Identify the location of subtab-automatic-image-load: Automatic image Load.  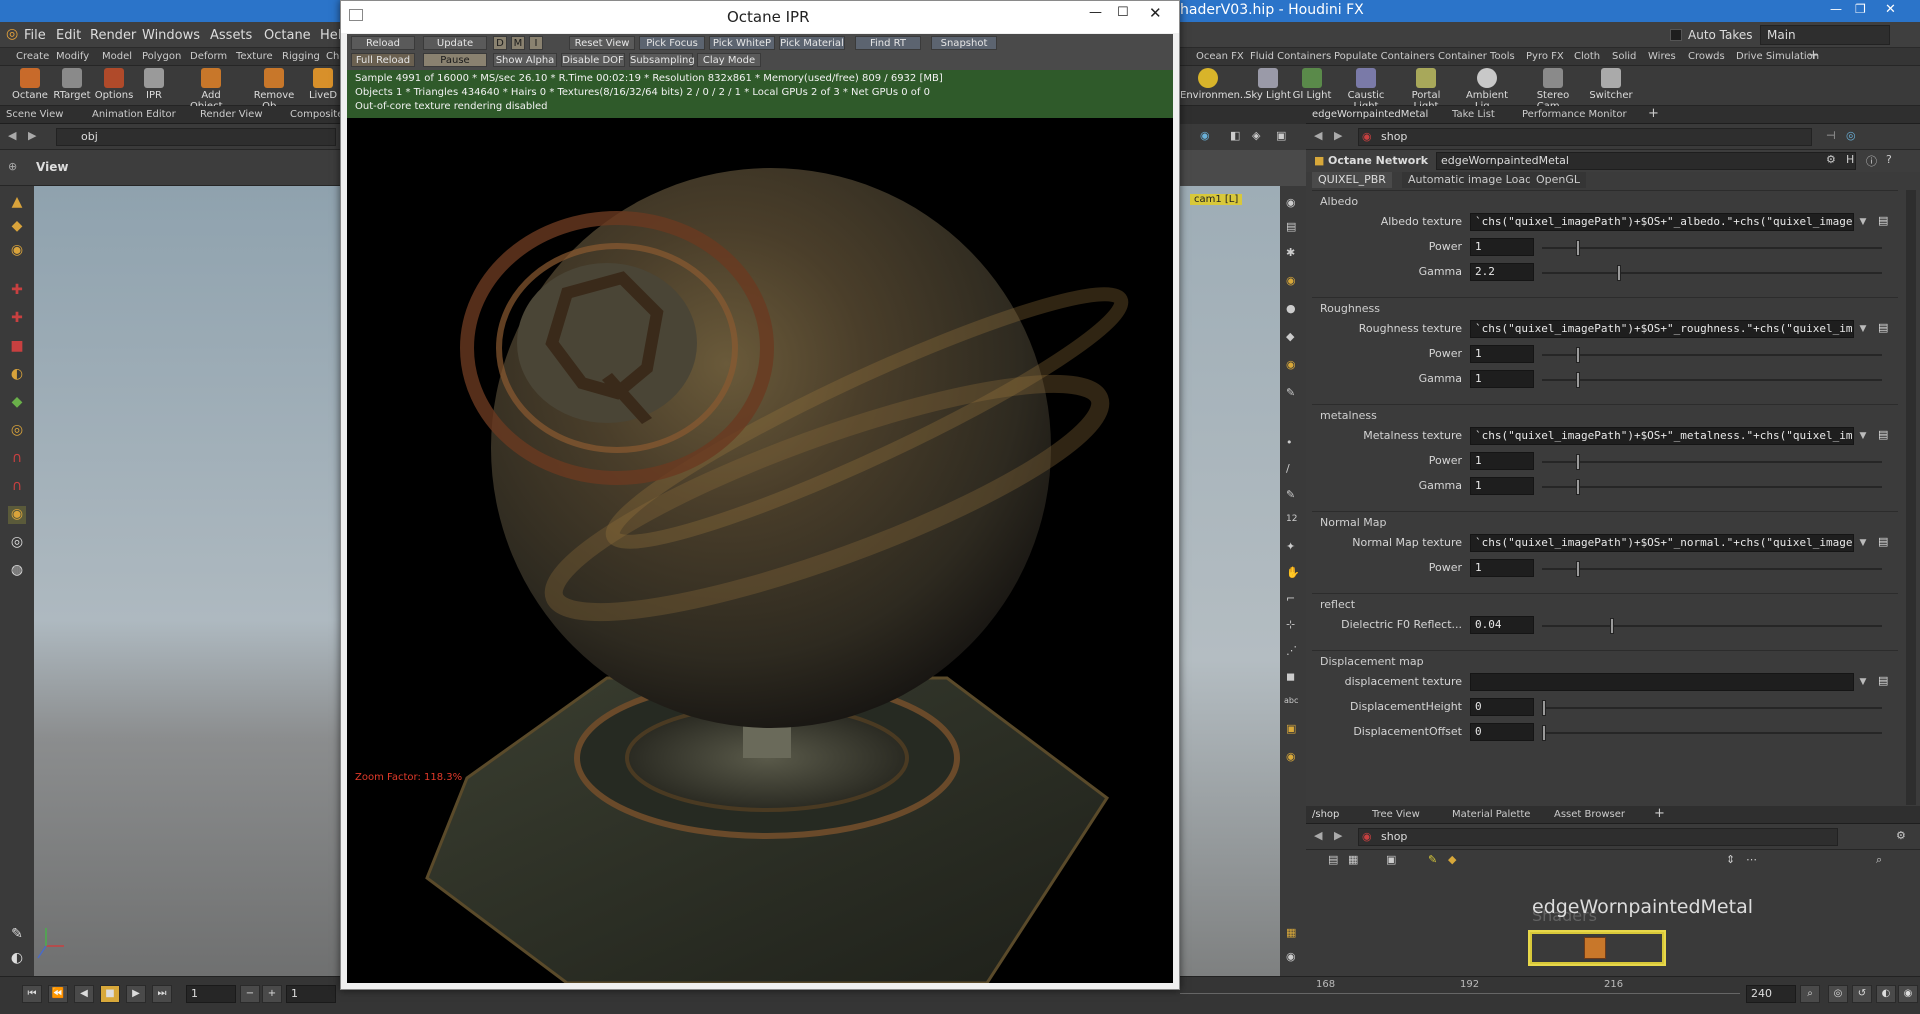
(1470, 180).